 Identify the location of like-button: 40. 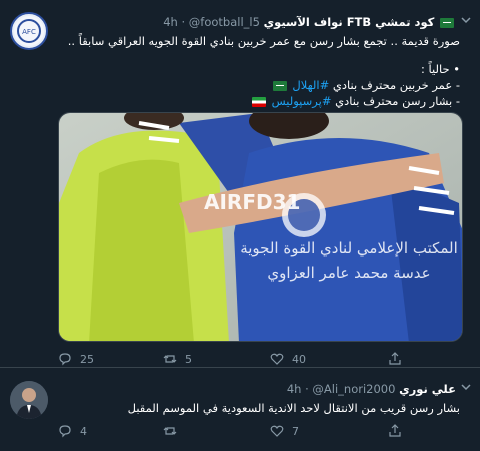
(288, 359).